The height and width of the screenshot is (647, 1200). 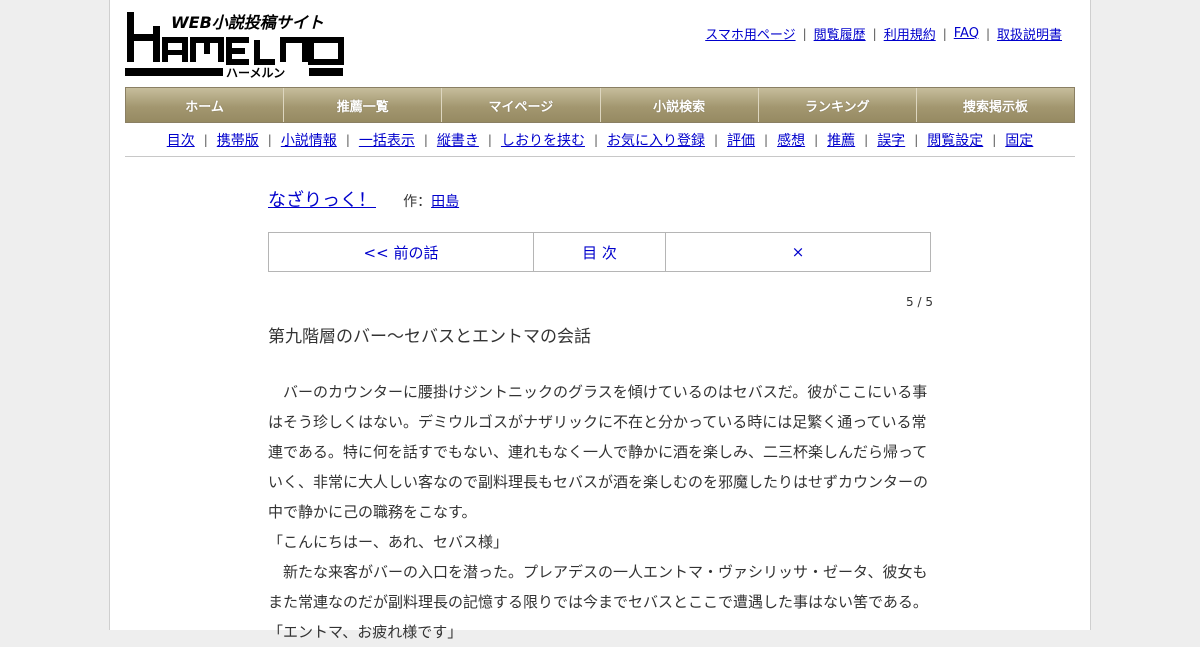 What do you see at coordinates (401, 252) in the screenshot?
I see `prev-chapter-button: << 前の話` at bounding box center [401, 252].